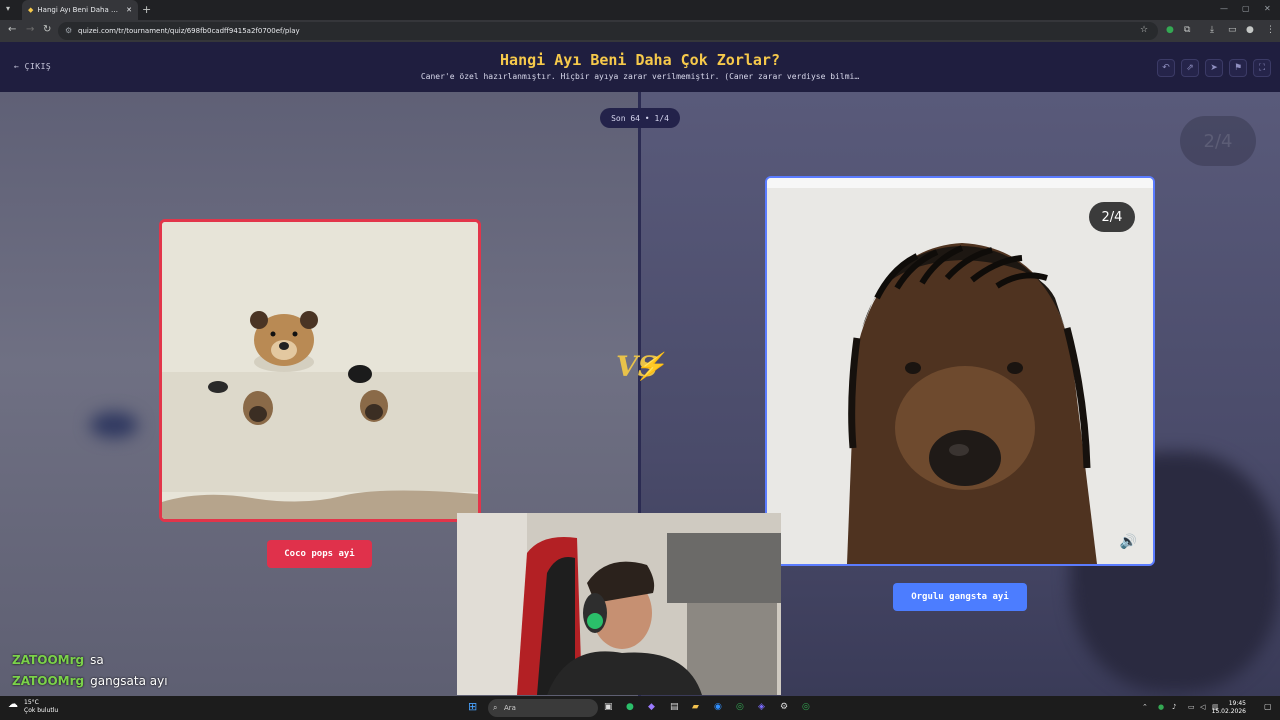  Describe the element at coordinates (1161, 707) in the screenshot. I see `tray-icon: ●` at that location.